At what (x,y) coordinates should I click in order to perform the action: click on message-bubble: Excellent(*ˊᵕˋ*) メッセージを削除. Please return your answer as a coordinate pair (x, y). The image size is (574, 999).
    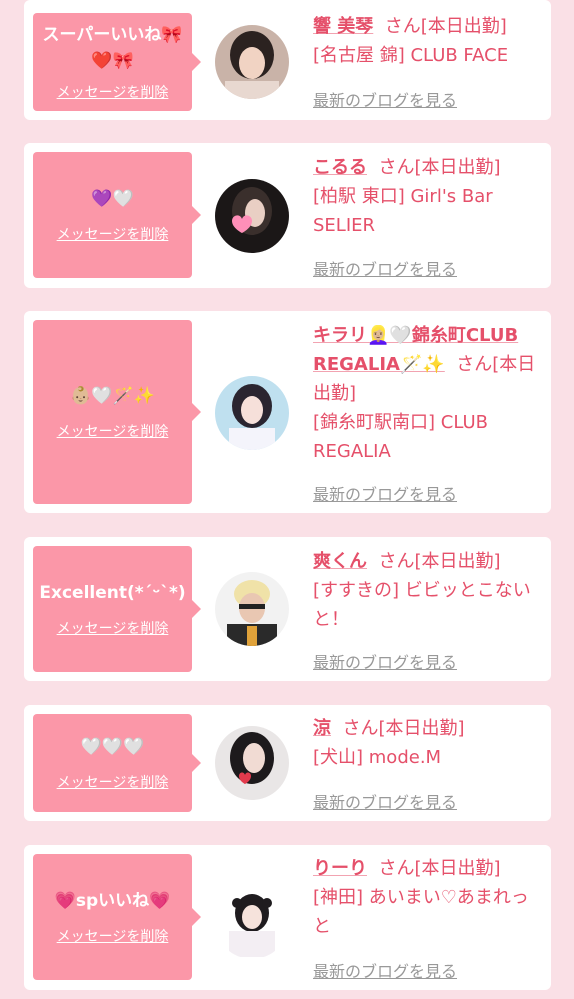
    Looking at the image, I should click on (117, 609).